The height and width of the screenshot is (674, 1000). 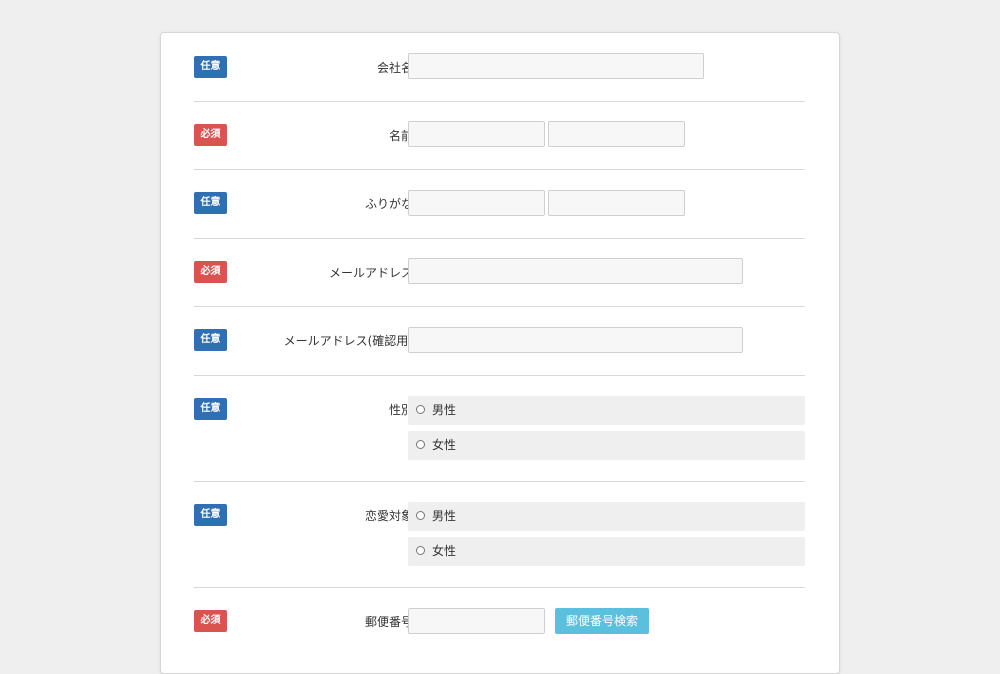 I want to click on romance-option-female: 女性, so click(x=606, y=551).